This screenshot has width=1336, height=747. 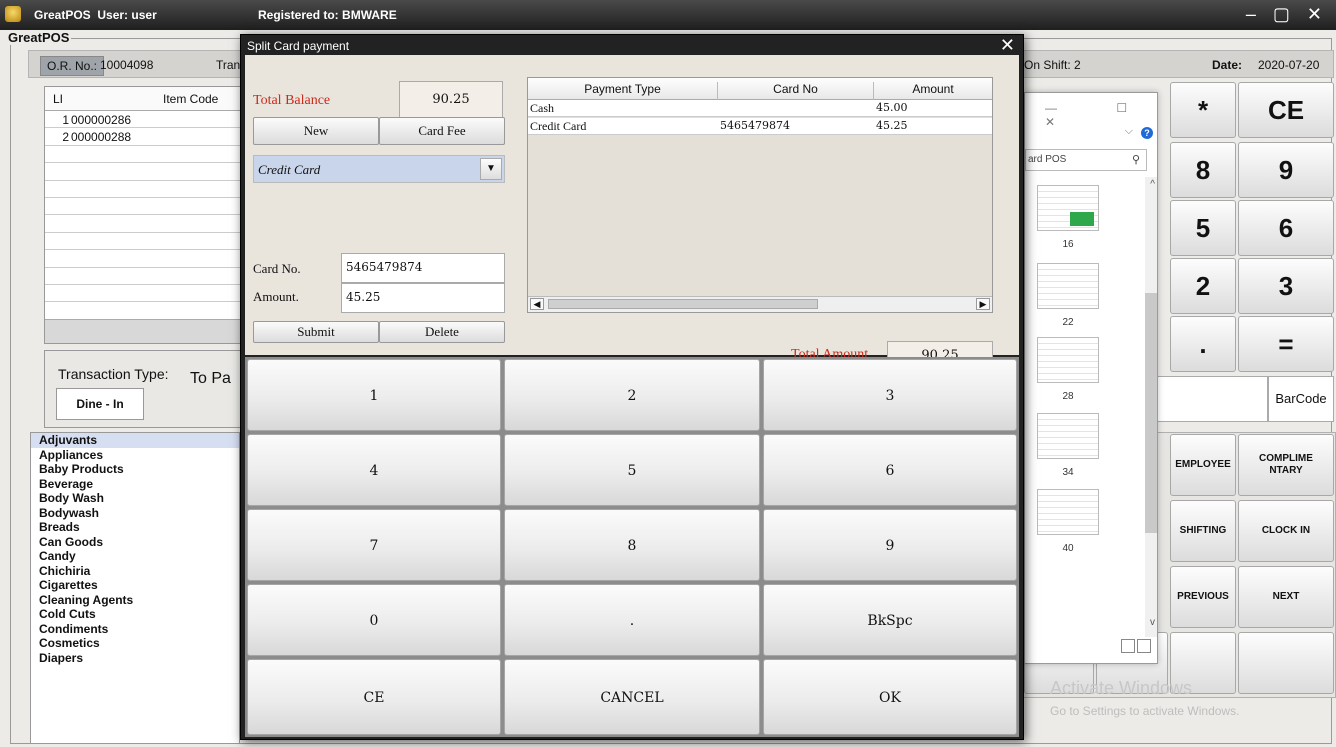 What do you see at coordinates (135, 440) in the screenshot?
I see `list-item: Adjuvants` at bounding box center [135, 440].